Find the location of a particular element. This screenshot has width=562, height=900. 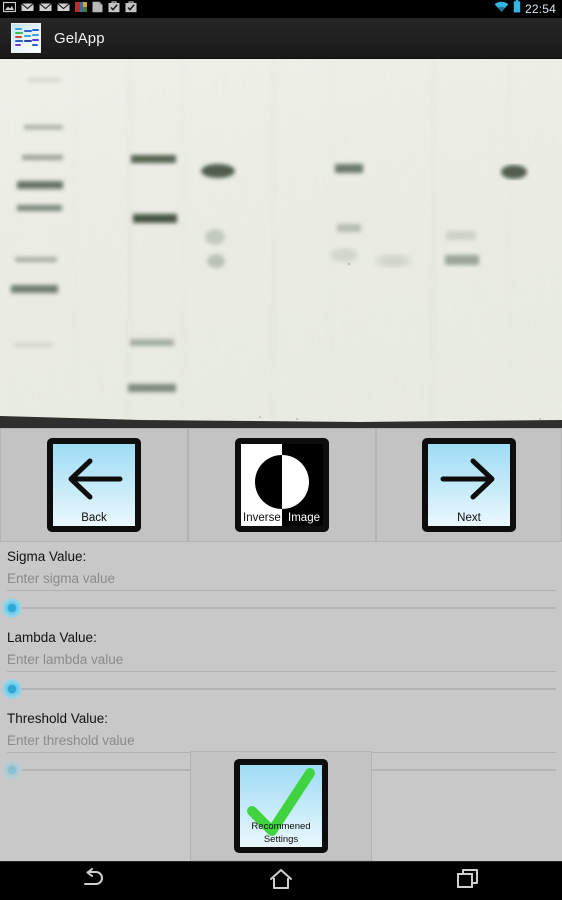

wifi-icon is located at coordinates (501, 9).